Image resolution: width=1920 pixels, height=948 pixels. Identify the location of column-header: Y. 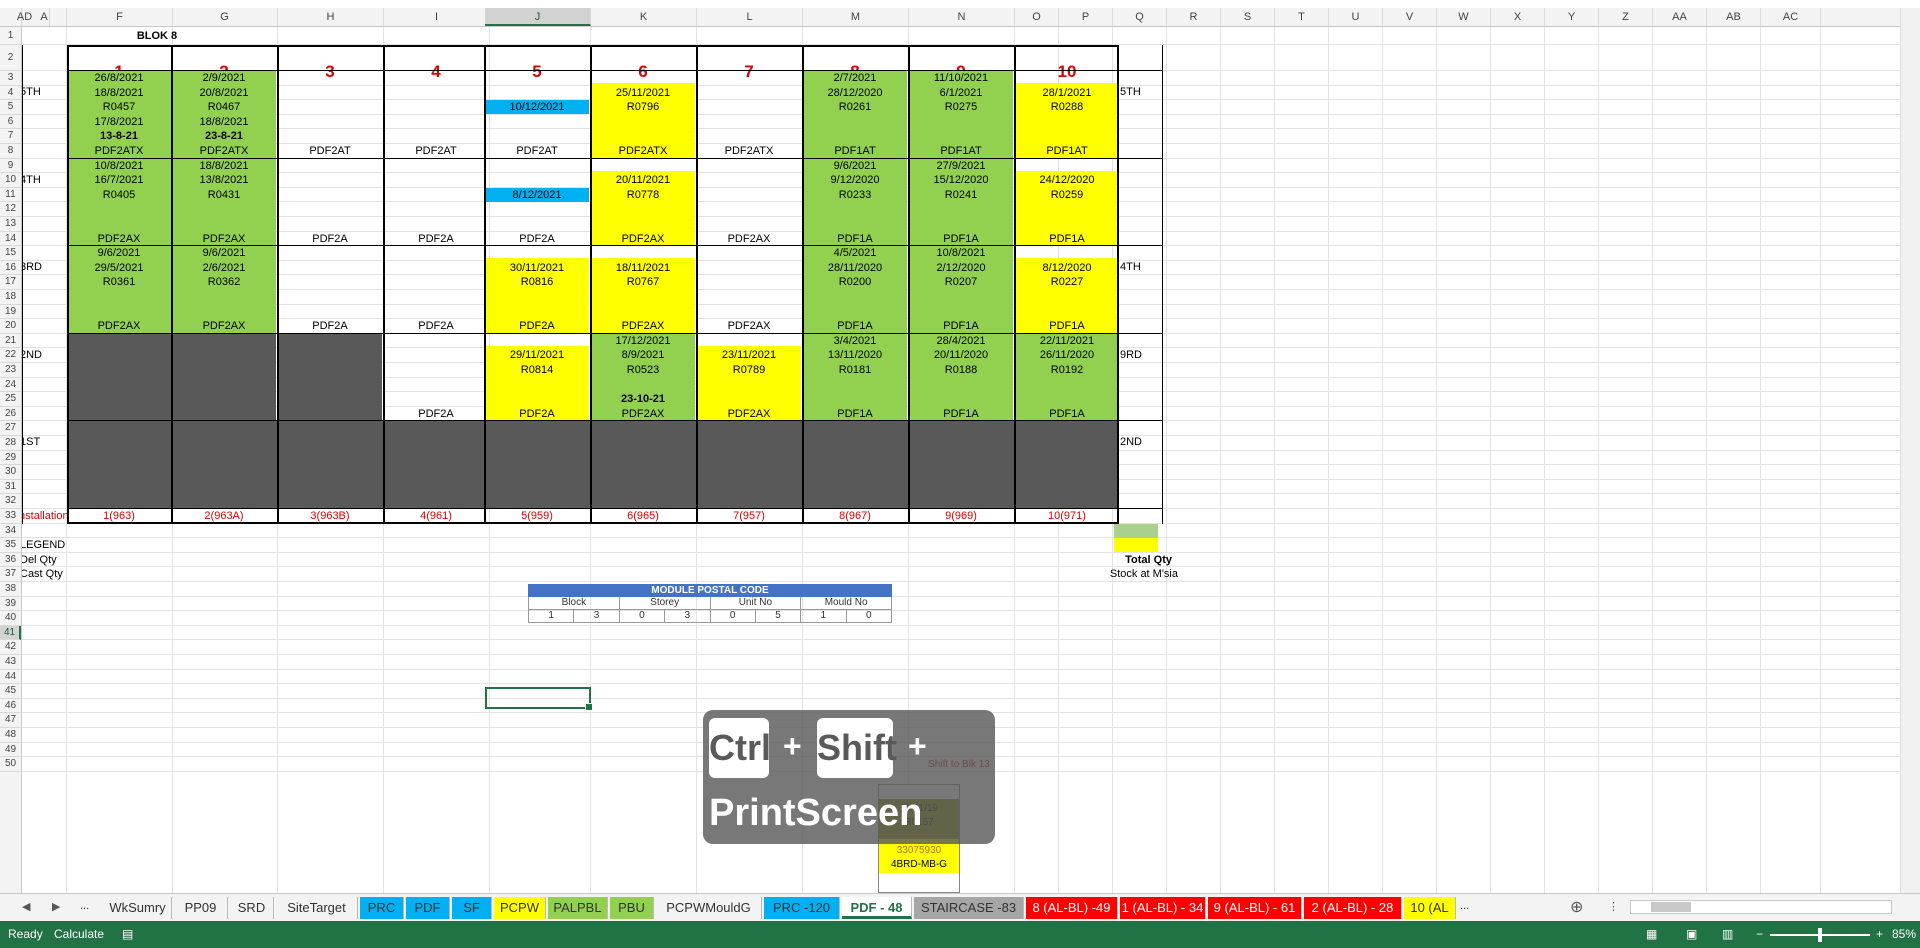
(1572, 17).